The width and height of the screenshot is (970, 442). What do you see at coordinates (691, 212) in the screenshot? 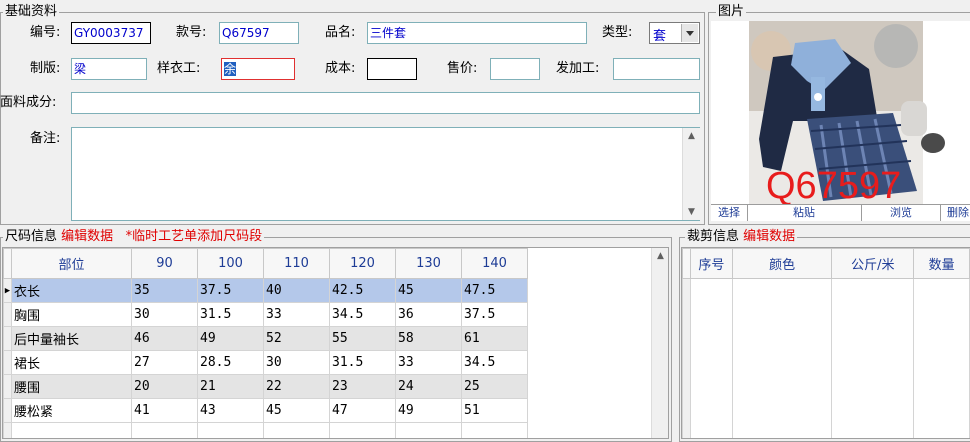
I see `scroll-down-icon: ▼` at bounding box center [691, 212].